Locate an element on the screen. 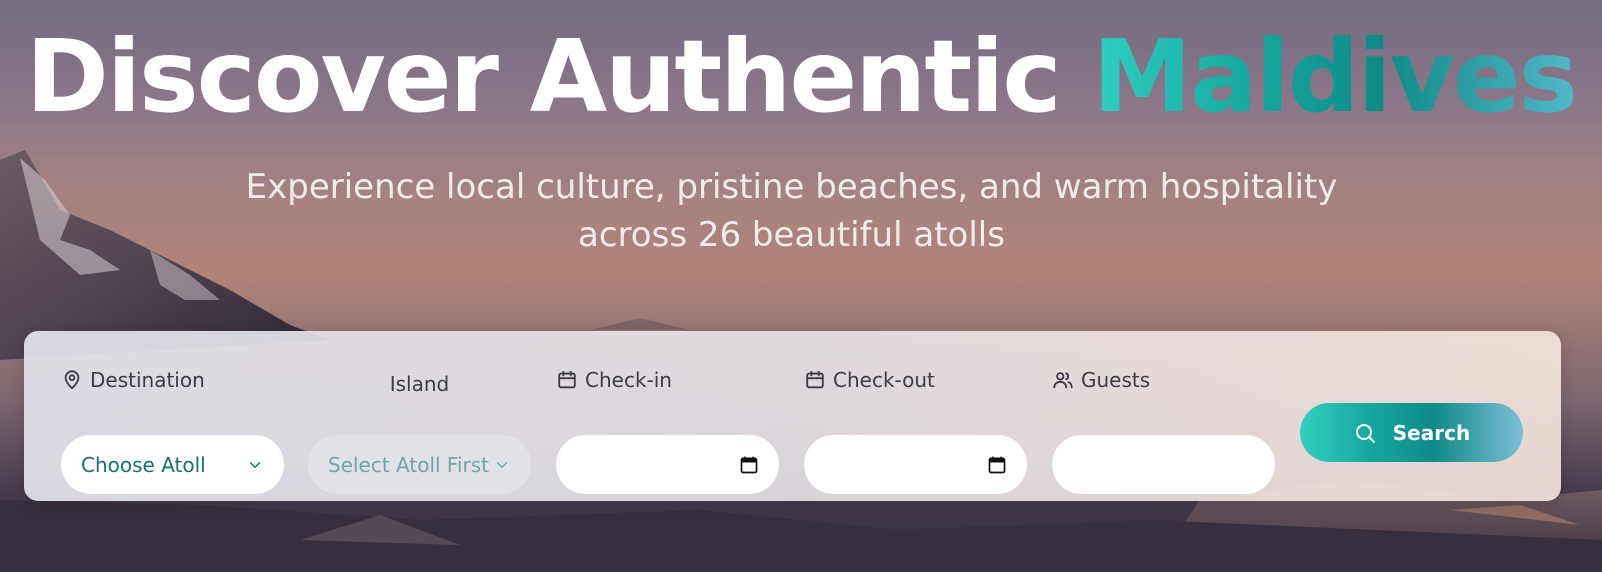  hero-title-accent: Maldives is located at coordinates (1335, 76).